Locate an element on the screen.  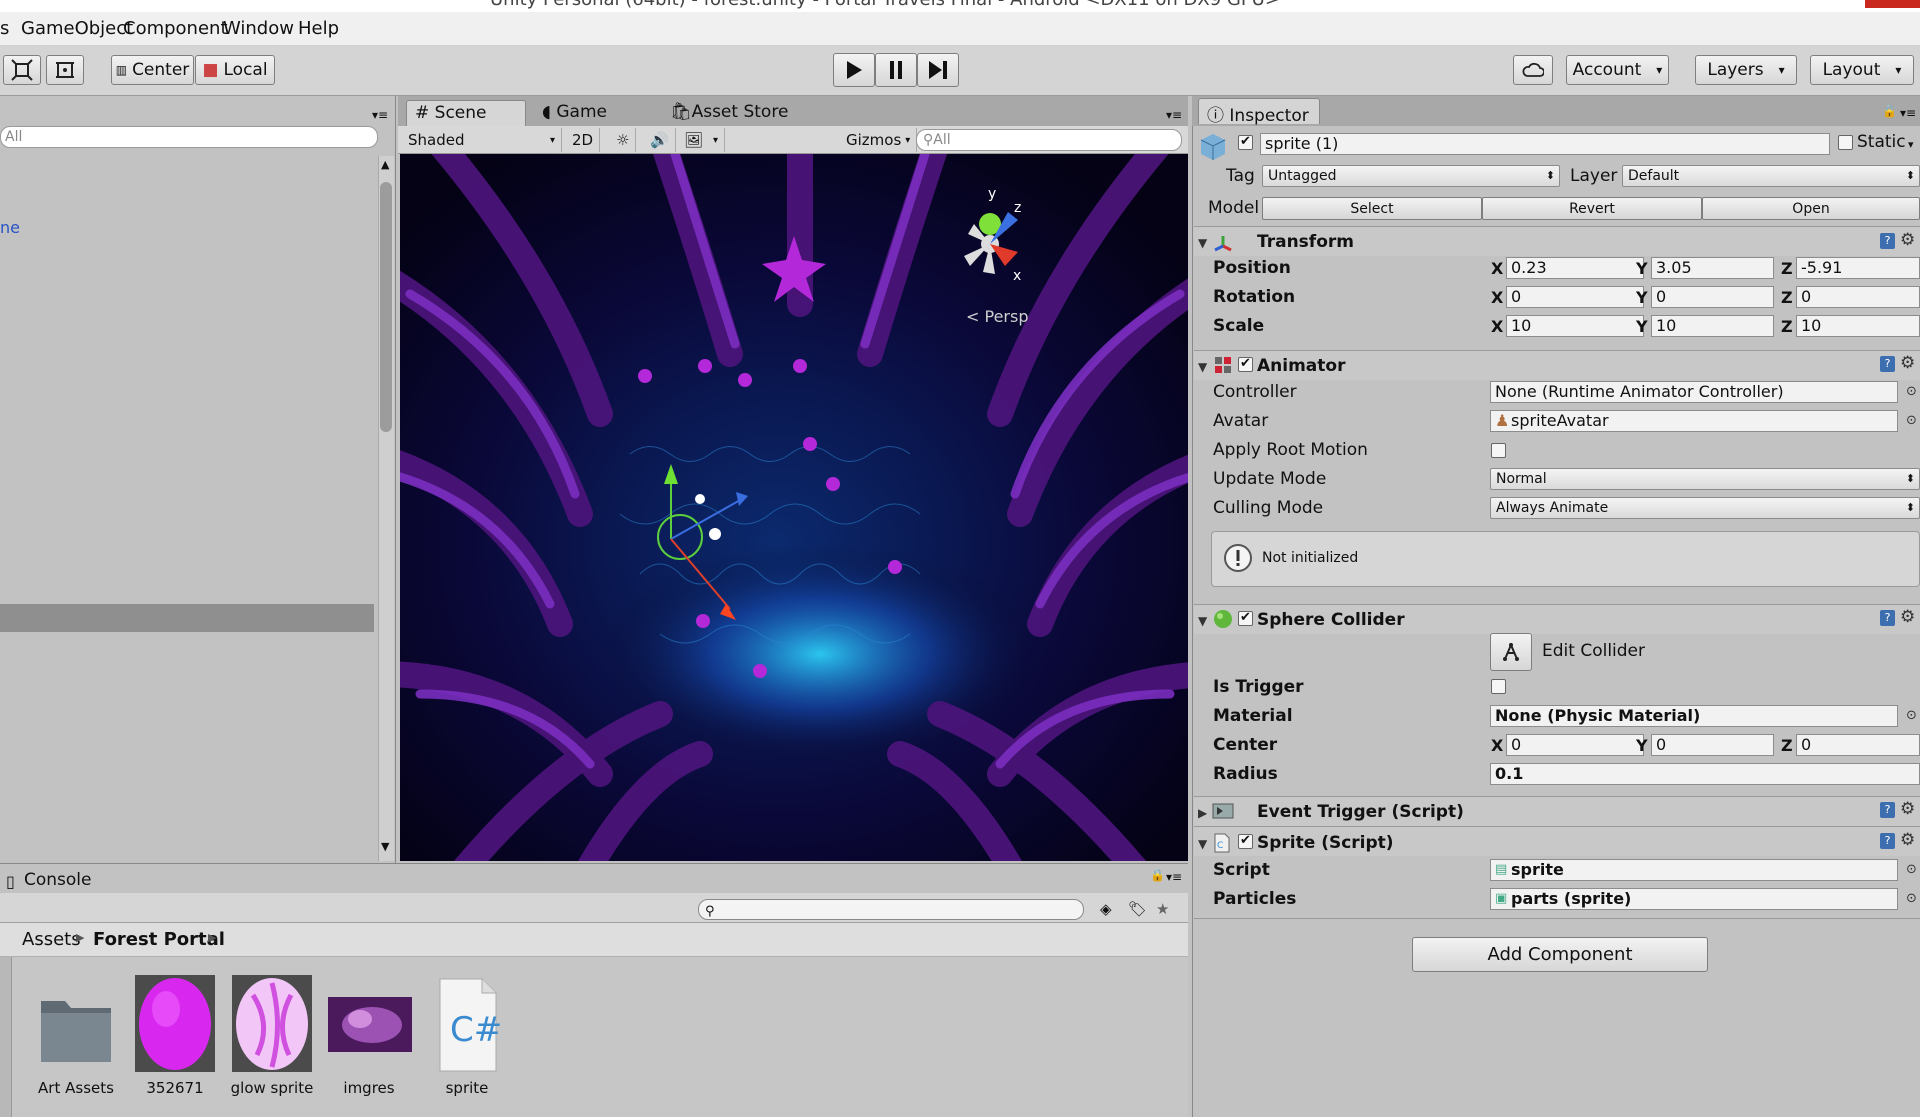
rotation-x-field: 0 is located at coordinates (1575, 297).